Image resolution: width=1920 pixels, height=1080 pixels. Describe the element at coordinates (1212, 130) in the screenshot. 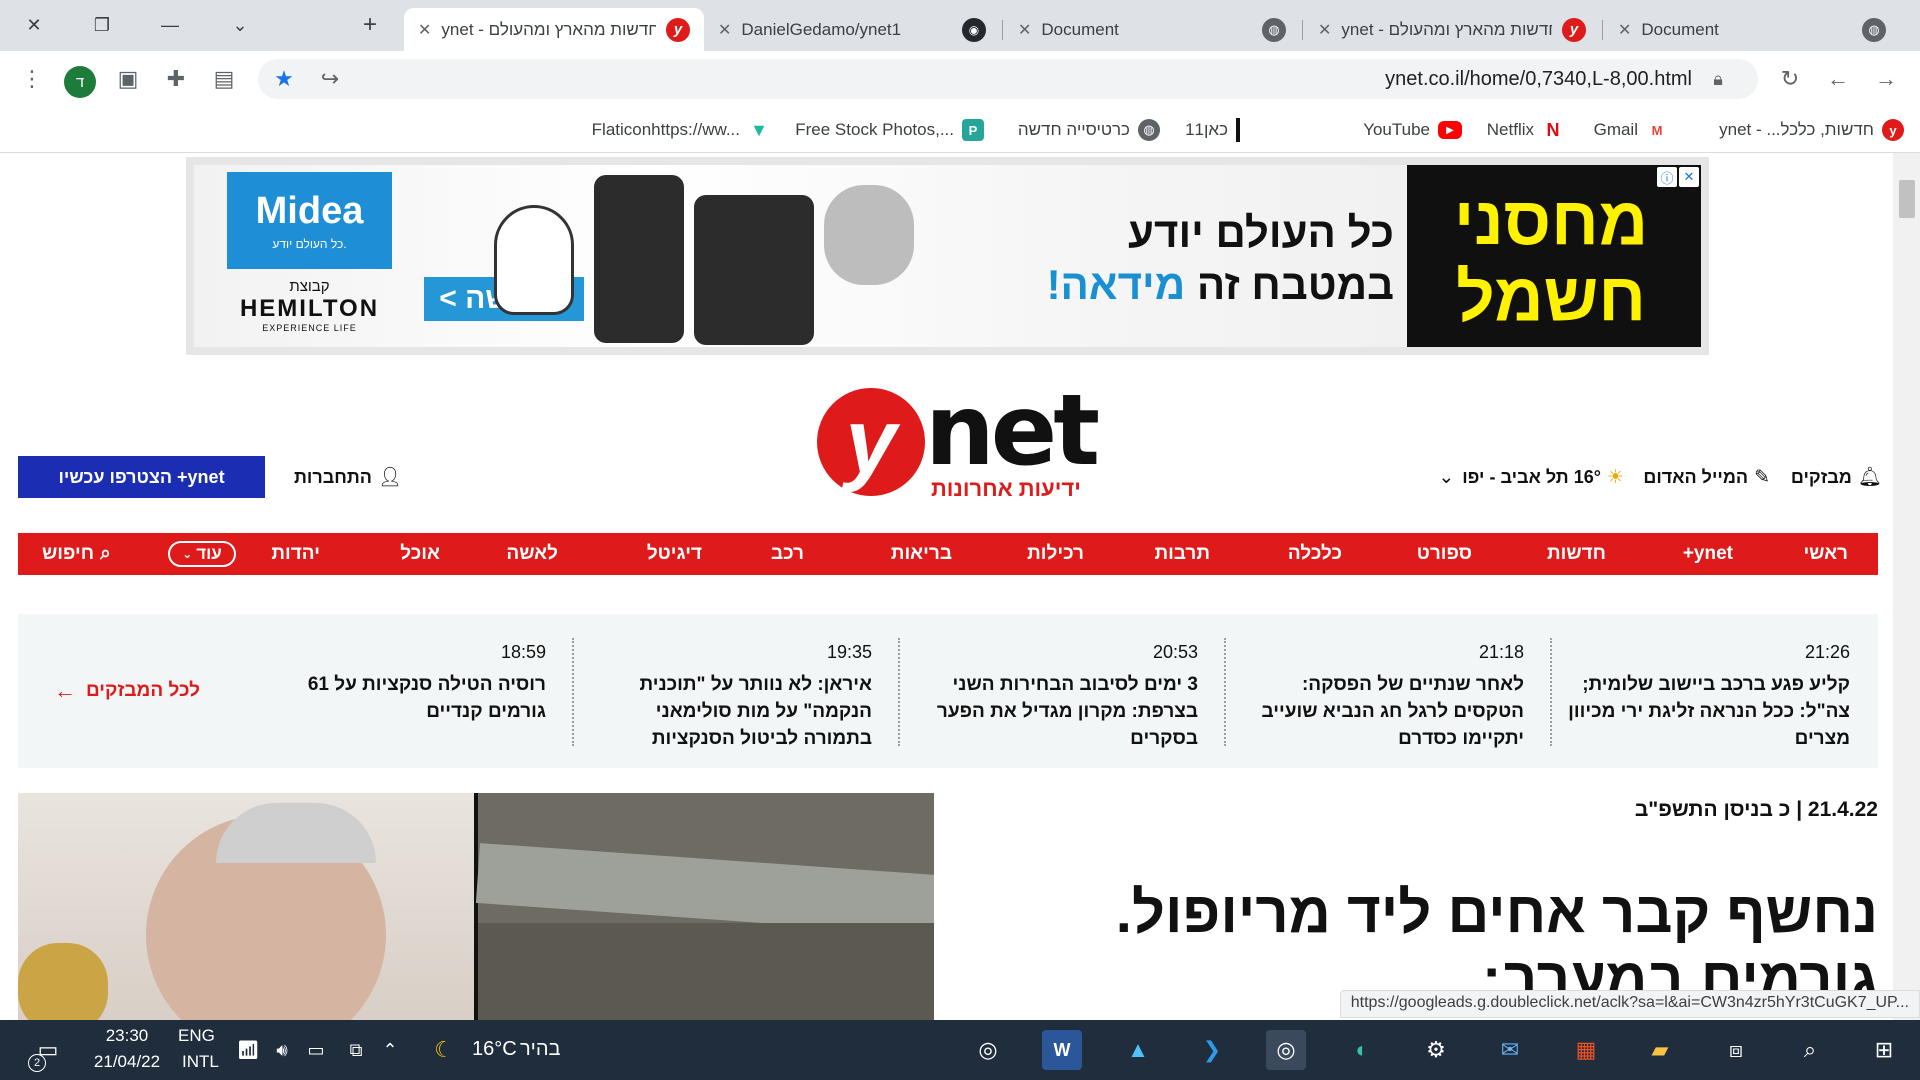

I see `bookmark-kan11: כאן11` at that location.